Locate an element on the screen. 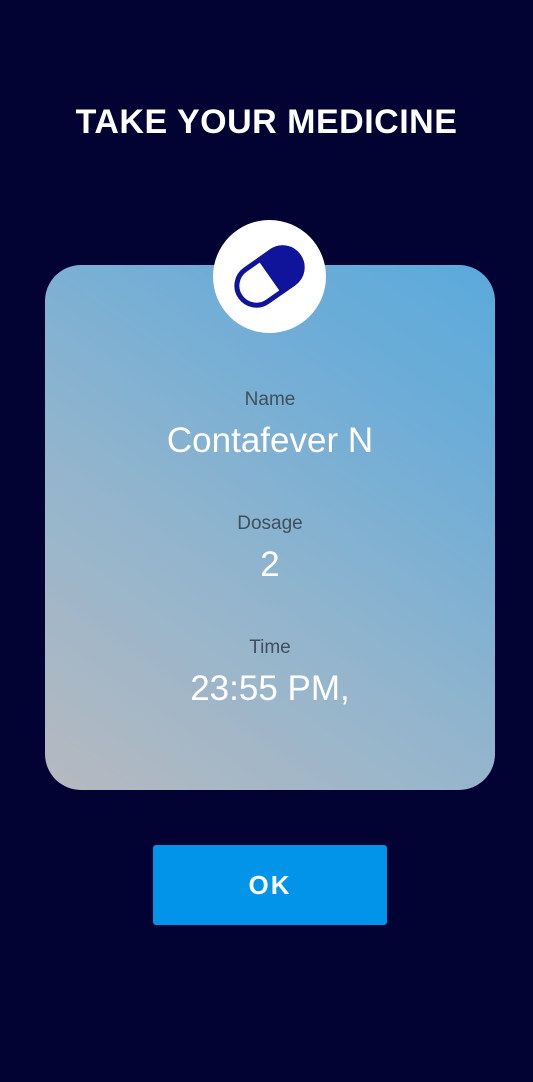  dosage-label: Dosage is located at coordinates (270, 523).